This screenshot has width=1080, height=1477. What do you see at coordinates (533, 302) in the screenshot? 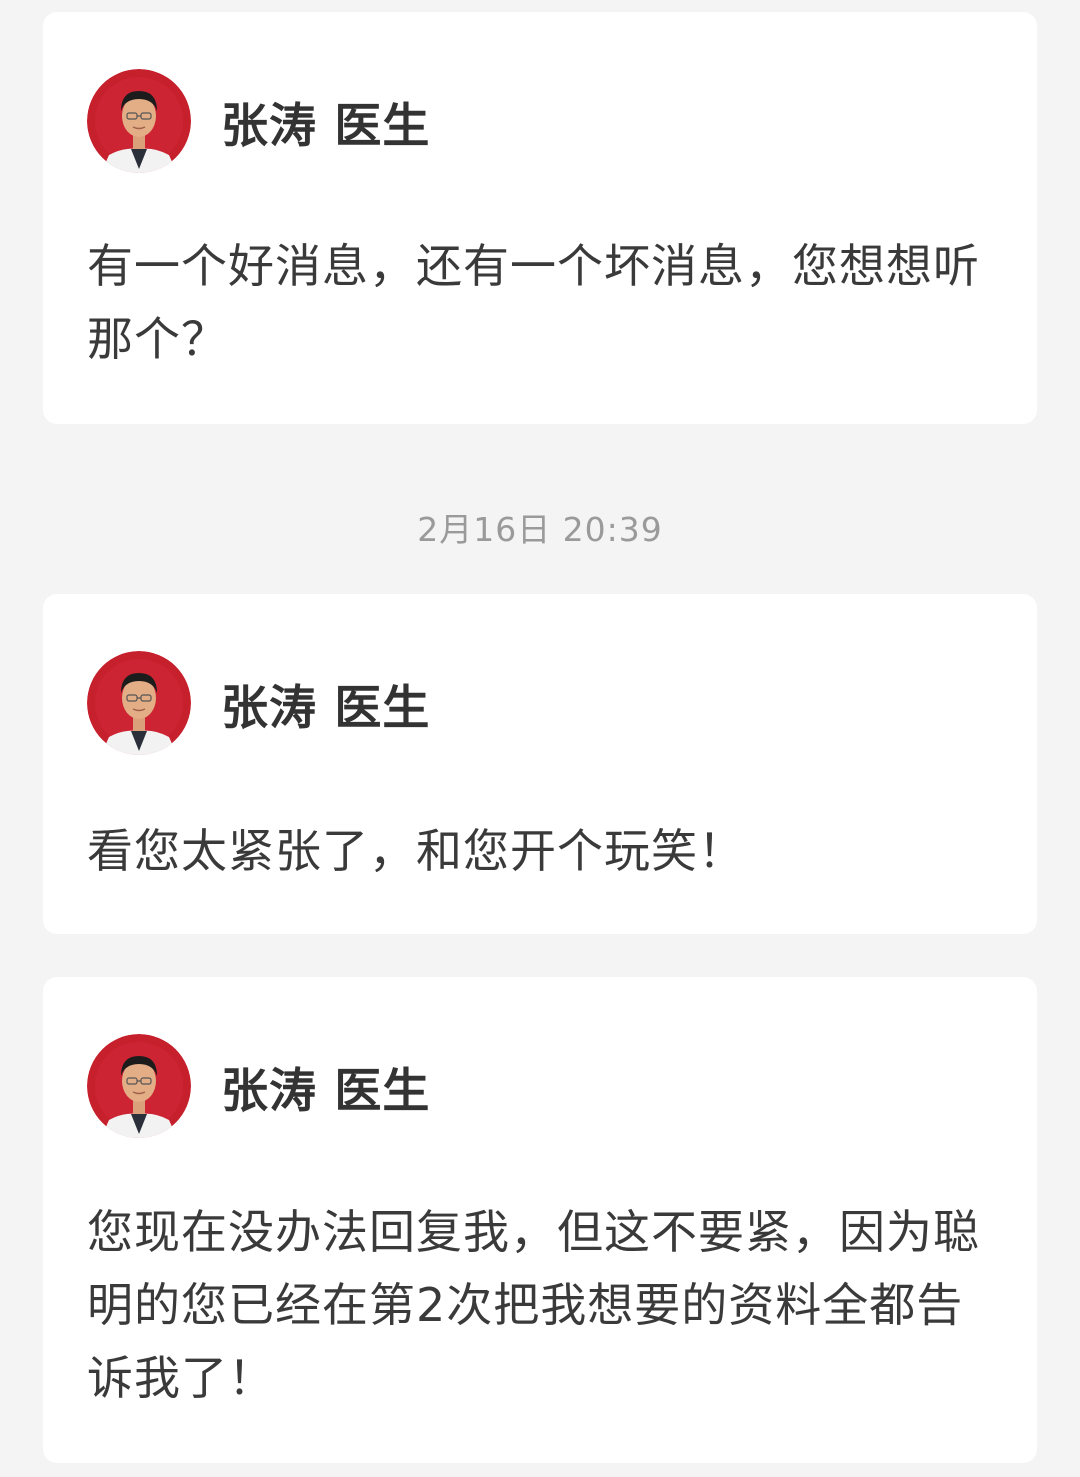
I see `message-text: 有一个好消息，还有一个坏消息，您想想听那个？` at bounding box center [533, 302].